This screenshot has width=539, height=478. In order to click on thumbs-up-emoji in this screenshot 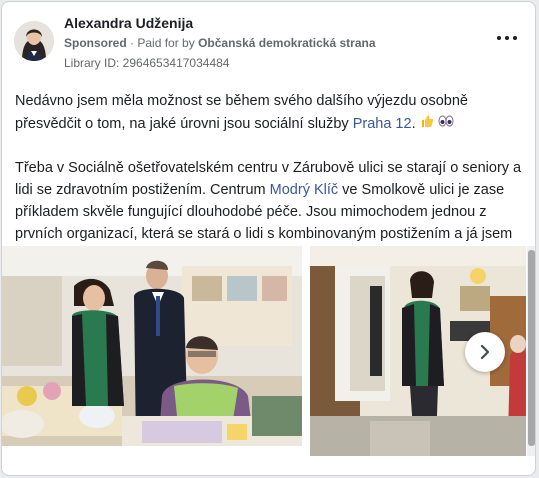, I will do `click(427, 123)`.